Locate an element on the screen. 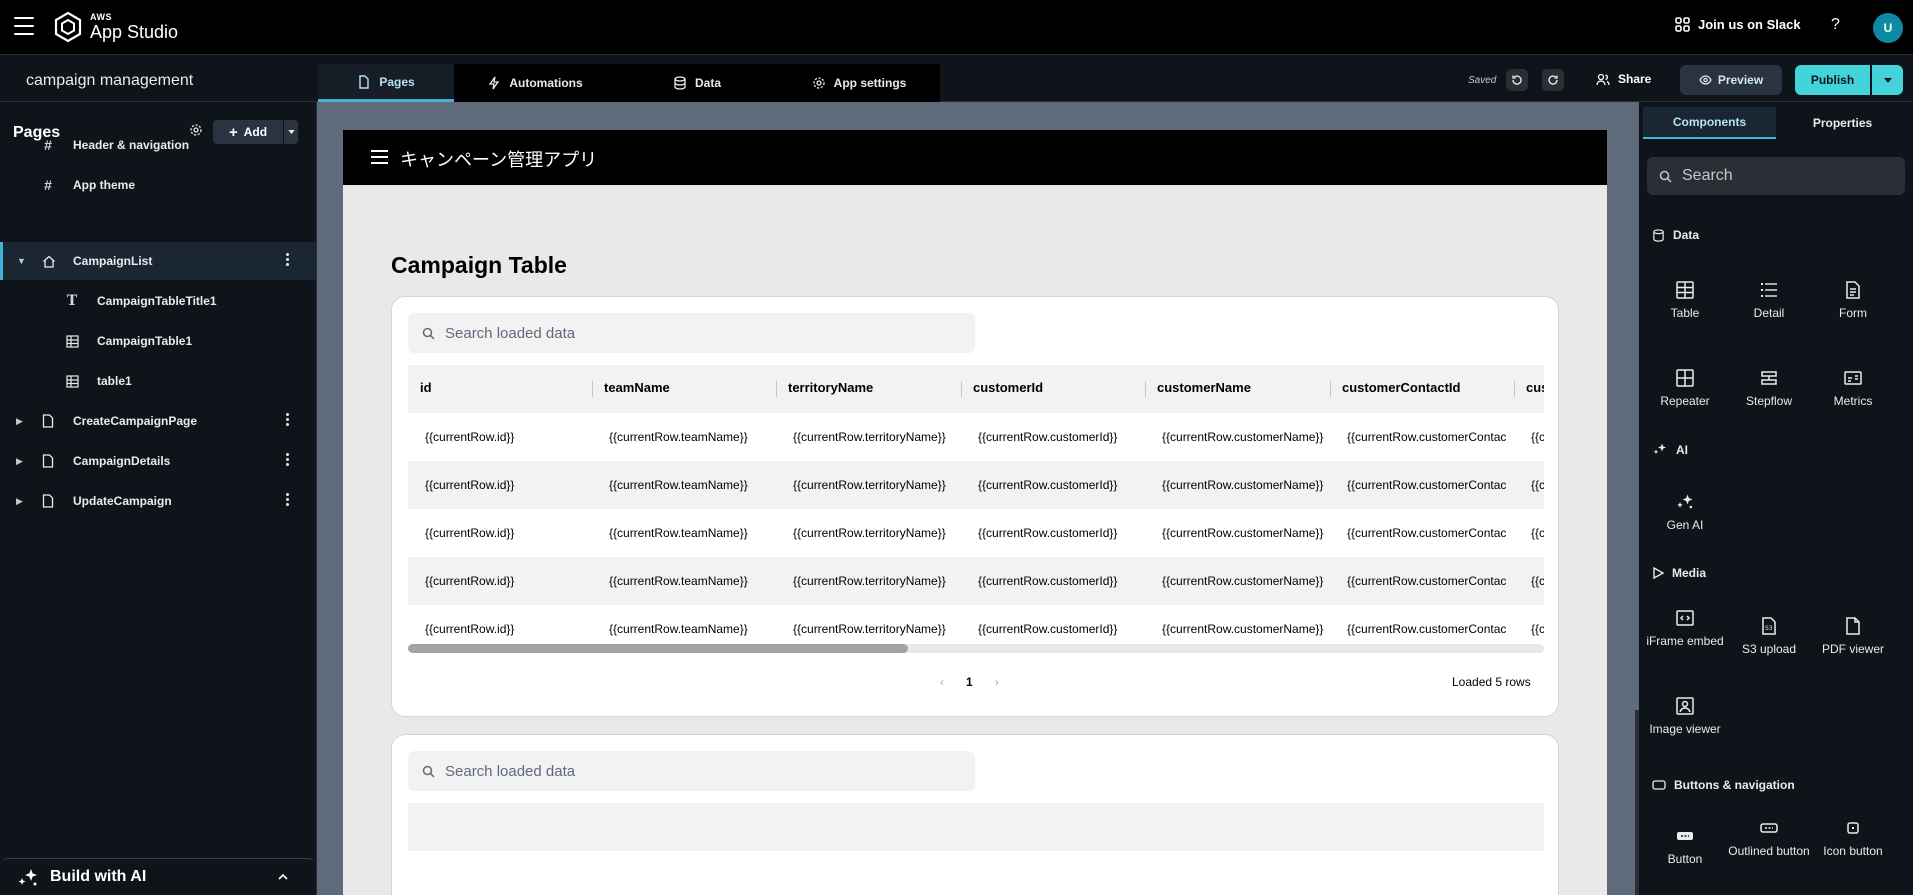 The height and width of the screenshot is (895, 1913). tab-properties: Properties is located at coordinates (1842, 123).